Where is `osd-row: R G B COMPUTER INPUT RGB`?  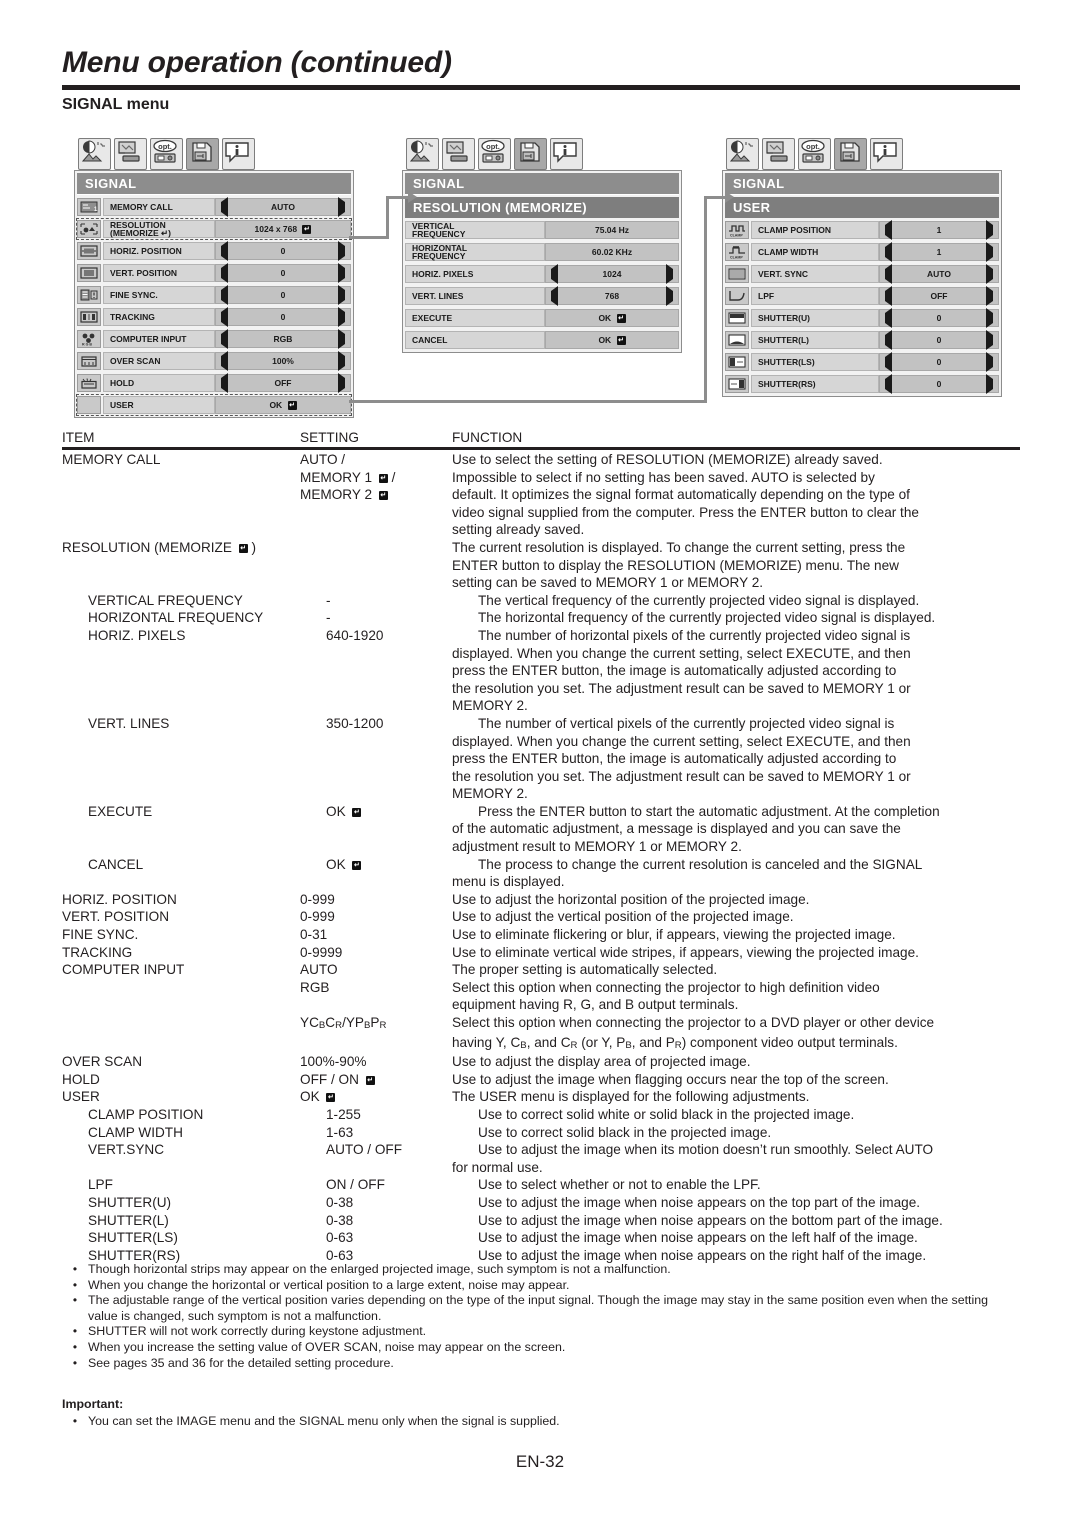
osd-row: R G B COMPUTER INPUT RGB is located at coordinates (214, 339).